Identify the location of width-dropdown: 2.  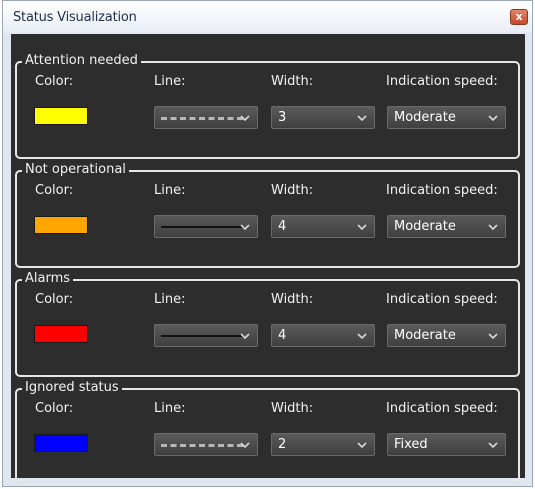
(323, 444).